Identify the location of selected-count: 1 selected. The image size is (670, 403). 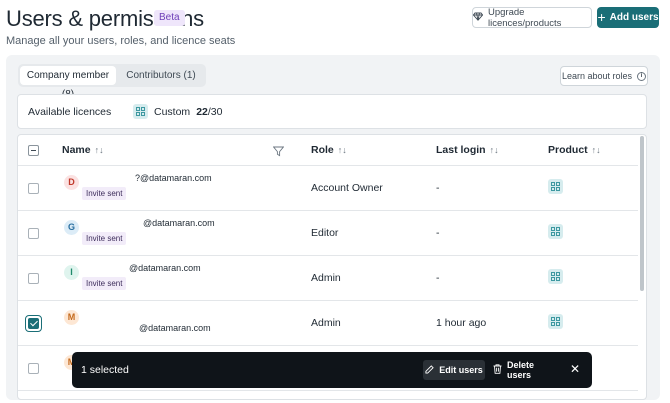
(105, 370).